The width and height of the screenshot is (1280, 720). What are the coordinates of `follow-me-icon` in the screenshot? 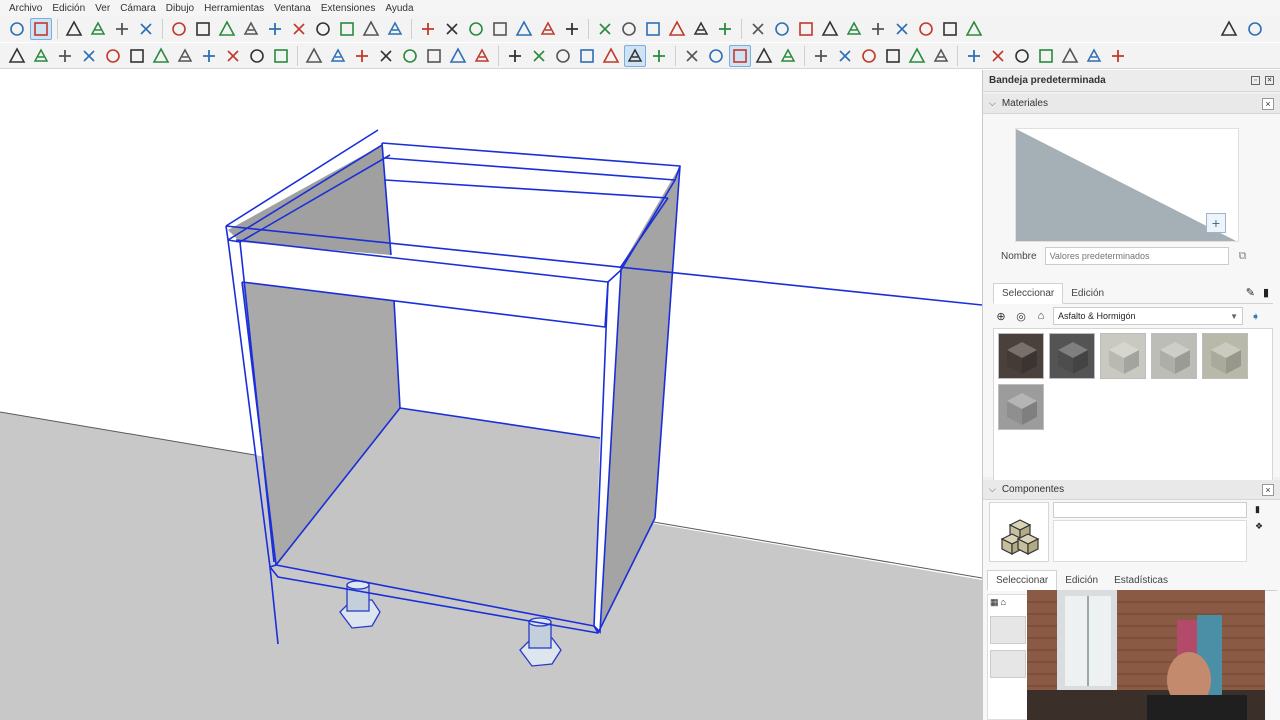 It's located at (203, 29).